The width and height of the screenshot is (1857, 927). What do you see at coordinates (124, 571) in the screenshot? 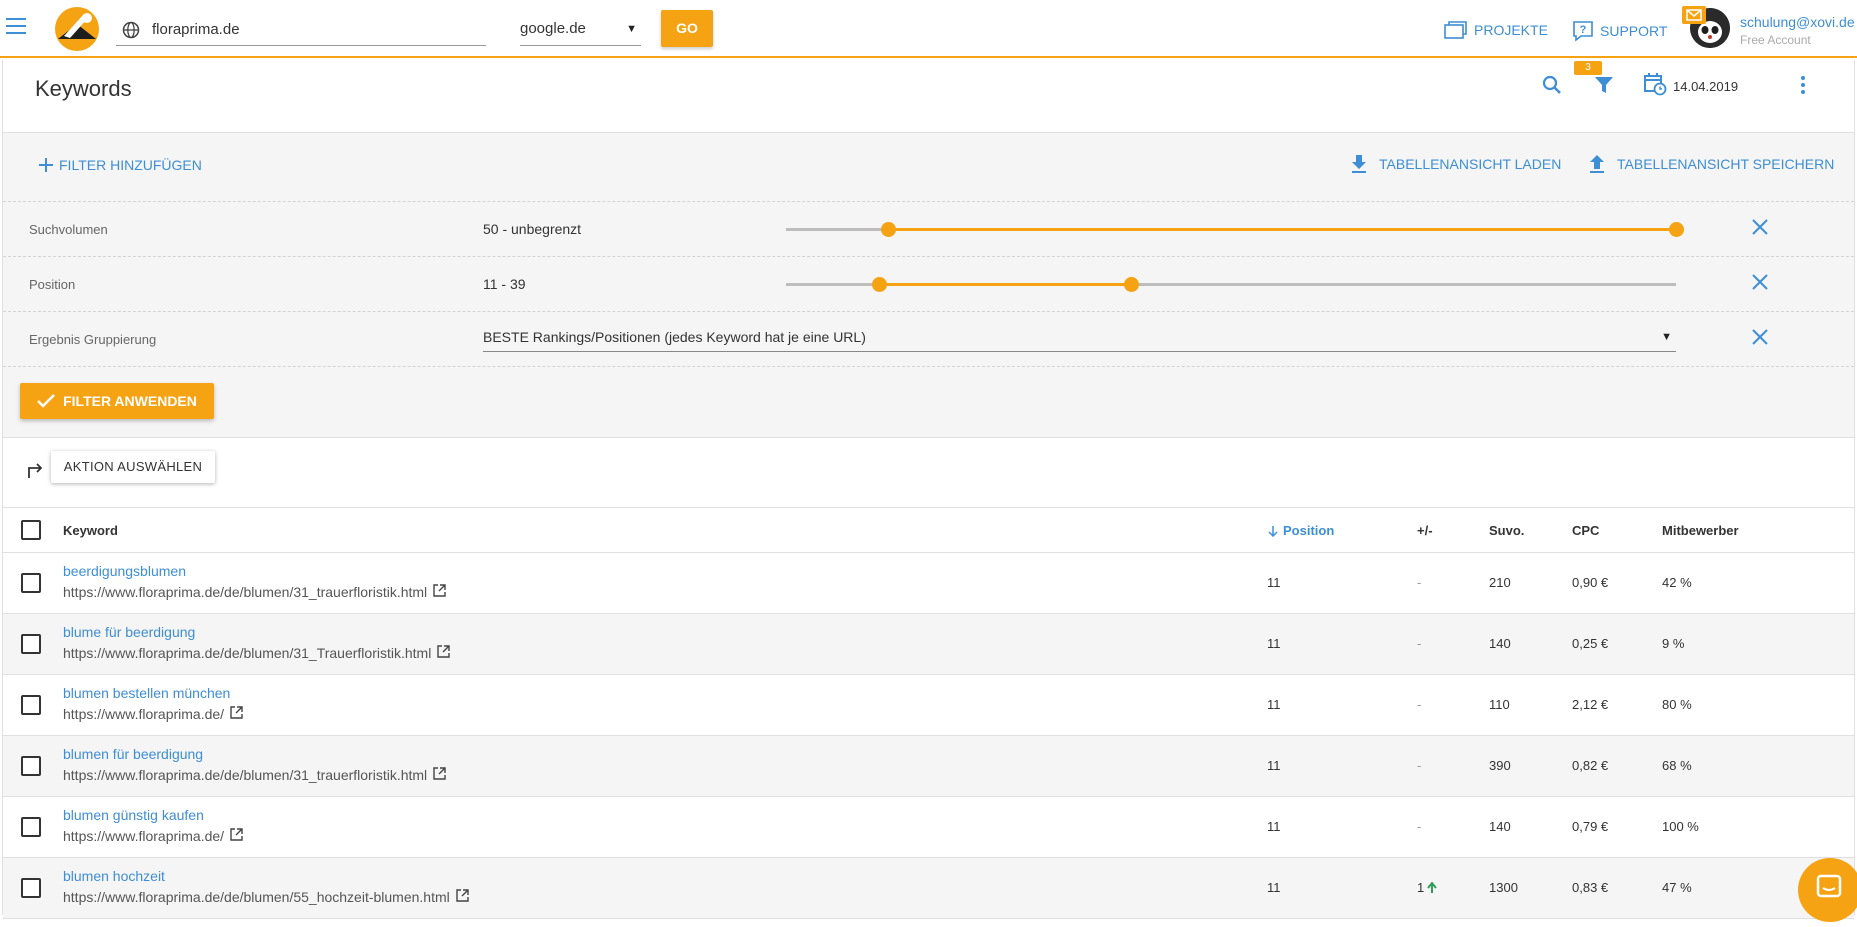
I see `keyword-link: beerdigungsblumen` at bounding box center [124, 571].